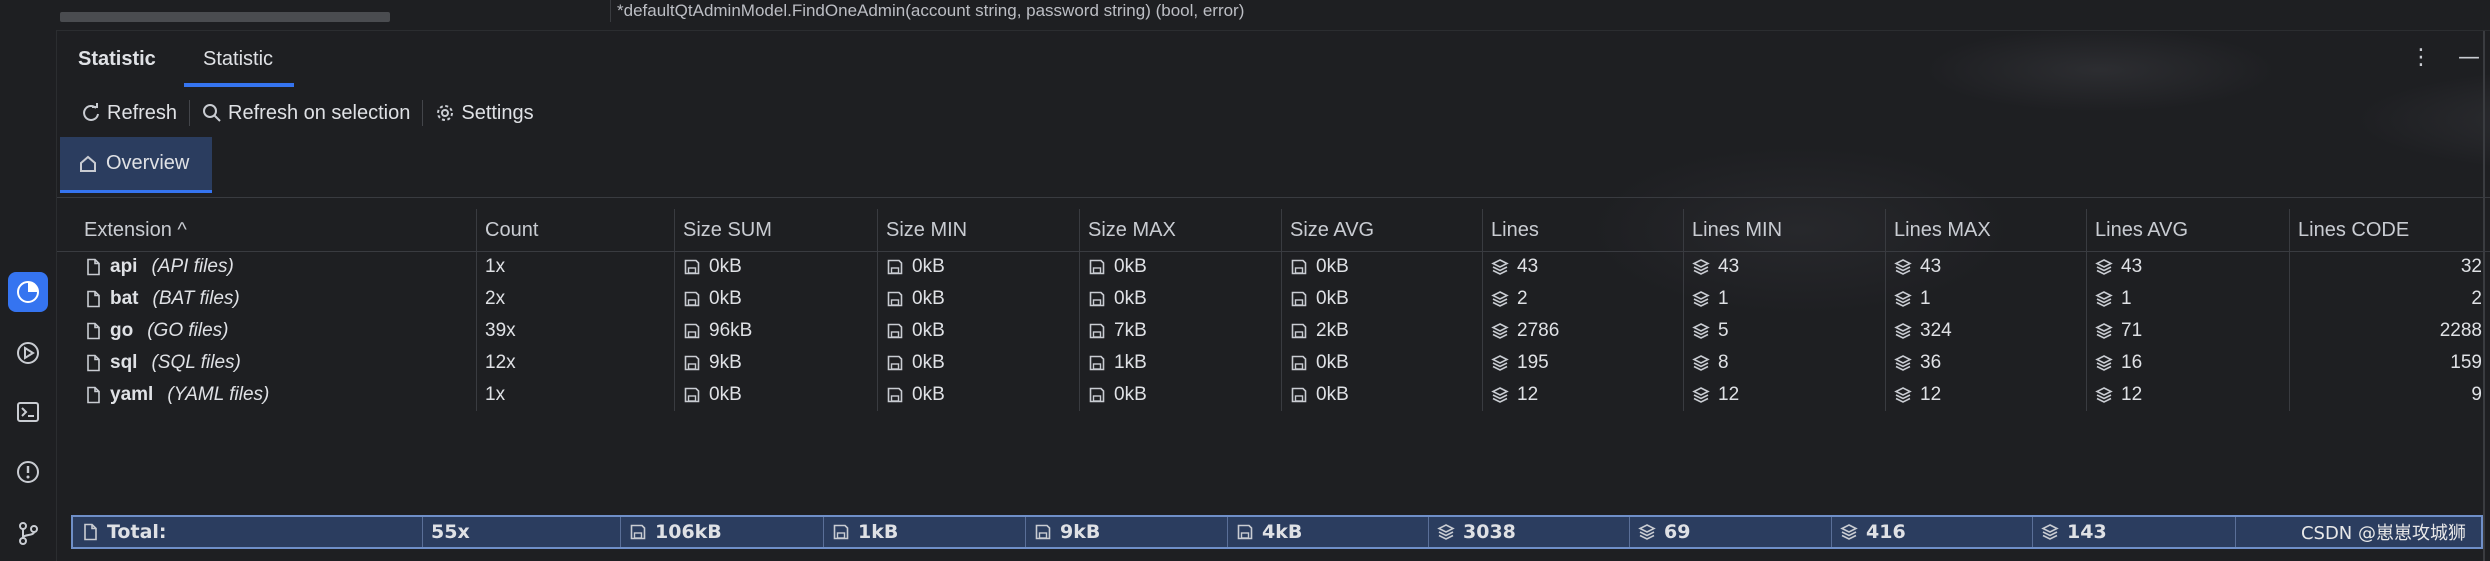 The image size is (2490, 561). I want to click on refresh-on-selection-label: Refresh on selection, so click(319, 112).